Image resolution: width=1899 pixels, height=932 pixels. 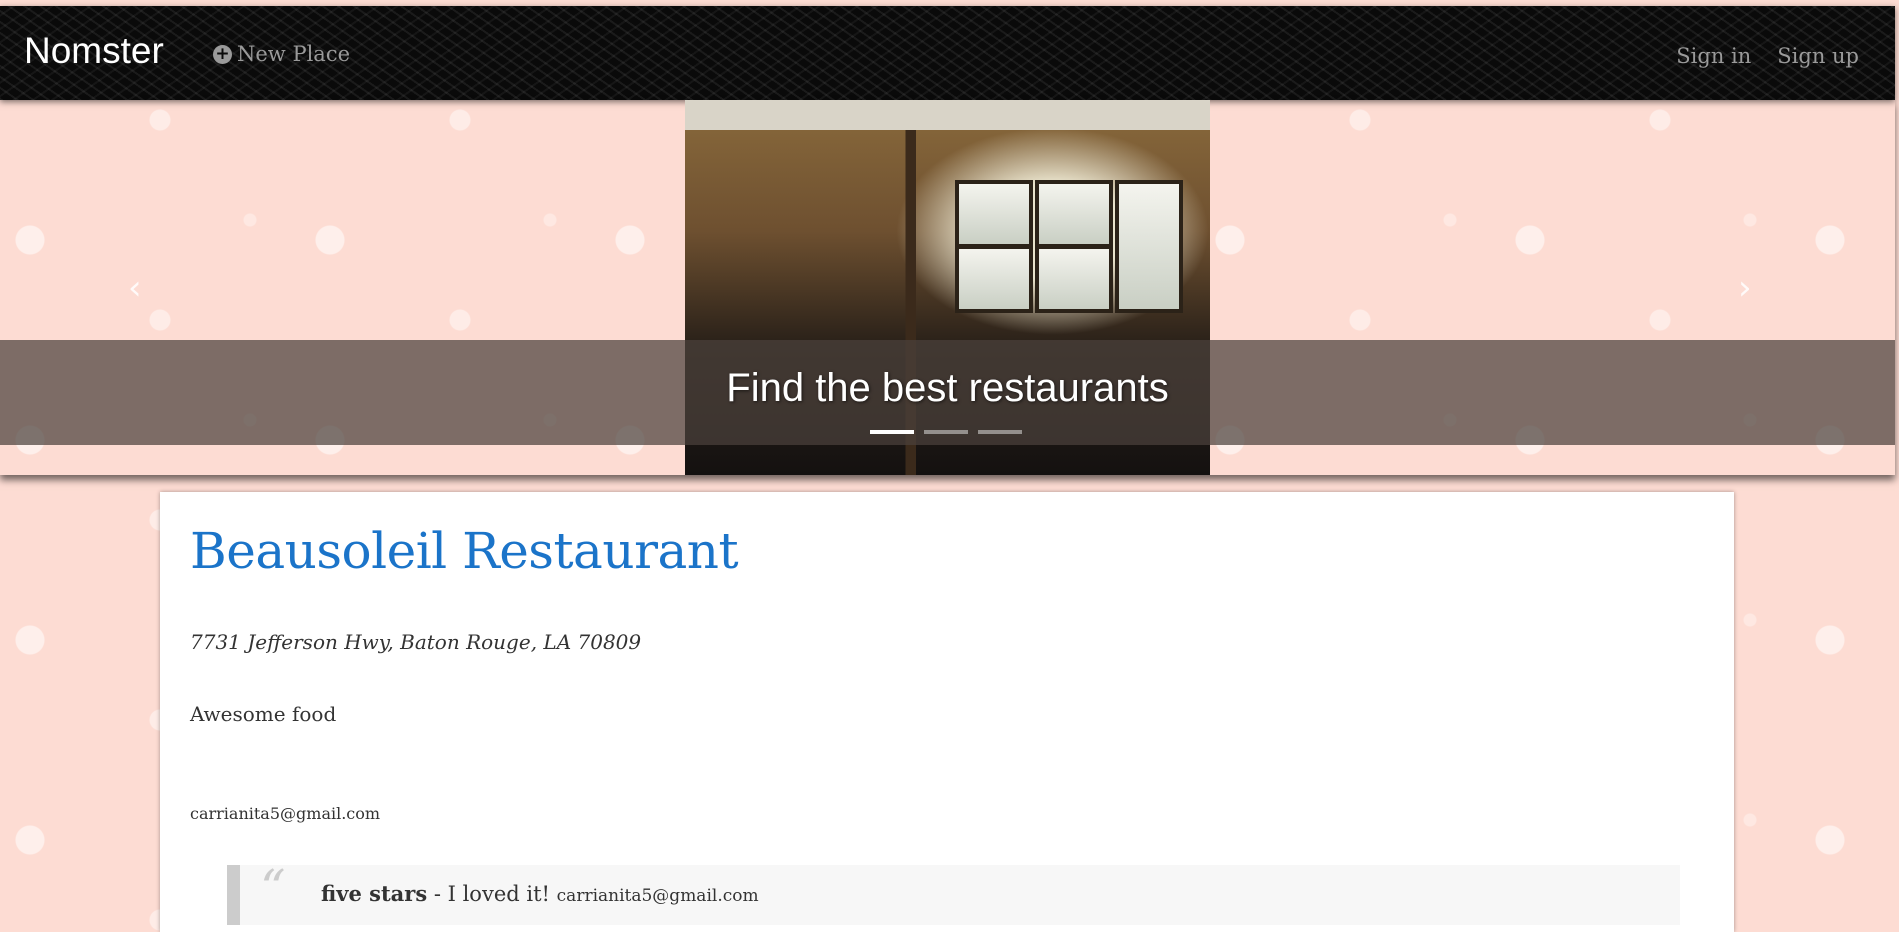 I want to click on quote-icon: “, so click(x=273, y=888).